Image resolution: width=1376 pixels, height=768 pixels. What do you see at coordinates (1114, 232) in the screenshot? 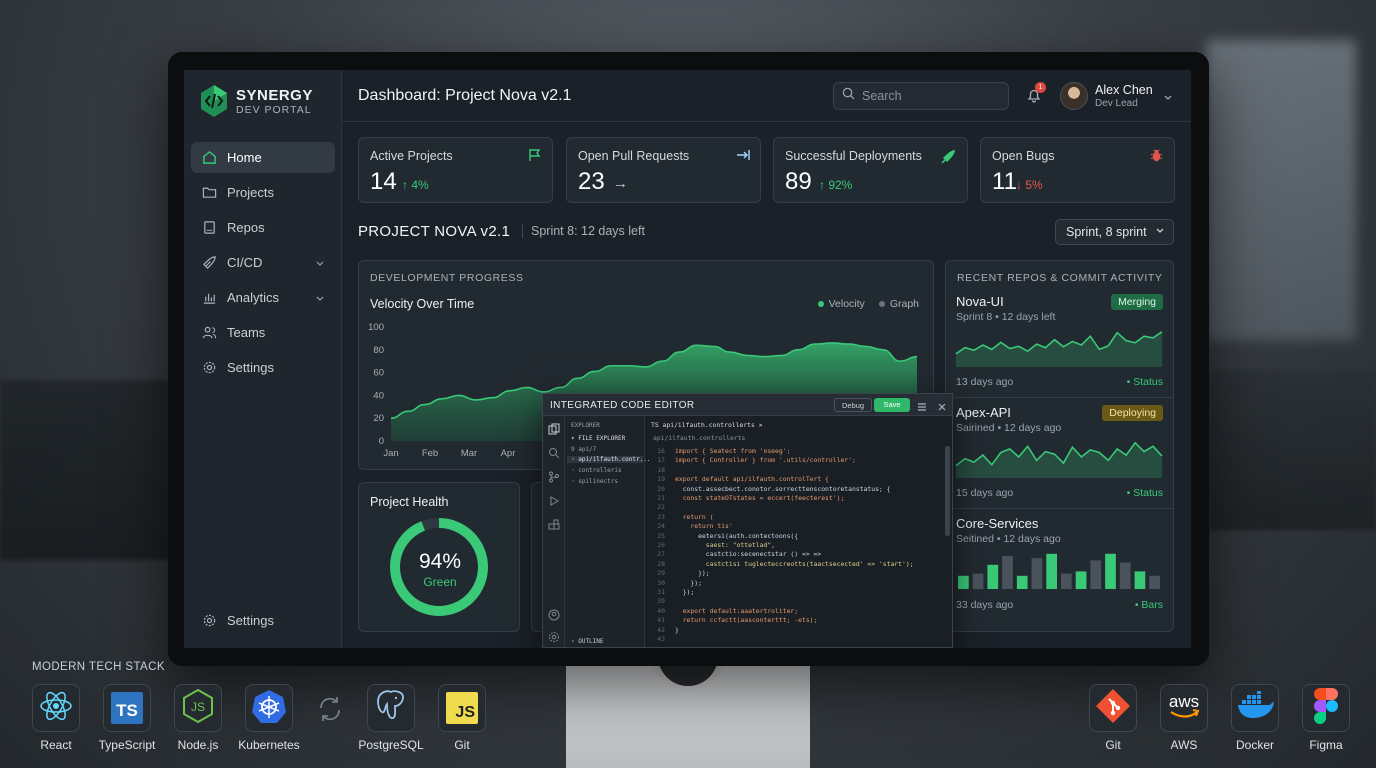
I see `sprint-select: Sprint, 8 sprint` at bounding box center [1114, 232].